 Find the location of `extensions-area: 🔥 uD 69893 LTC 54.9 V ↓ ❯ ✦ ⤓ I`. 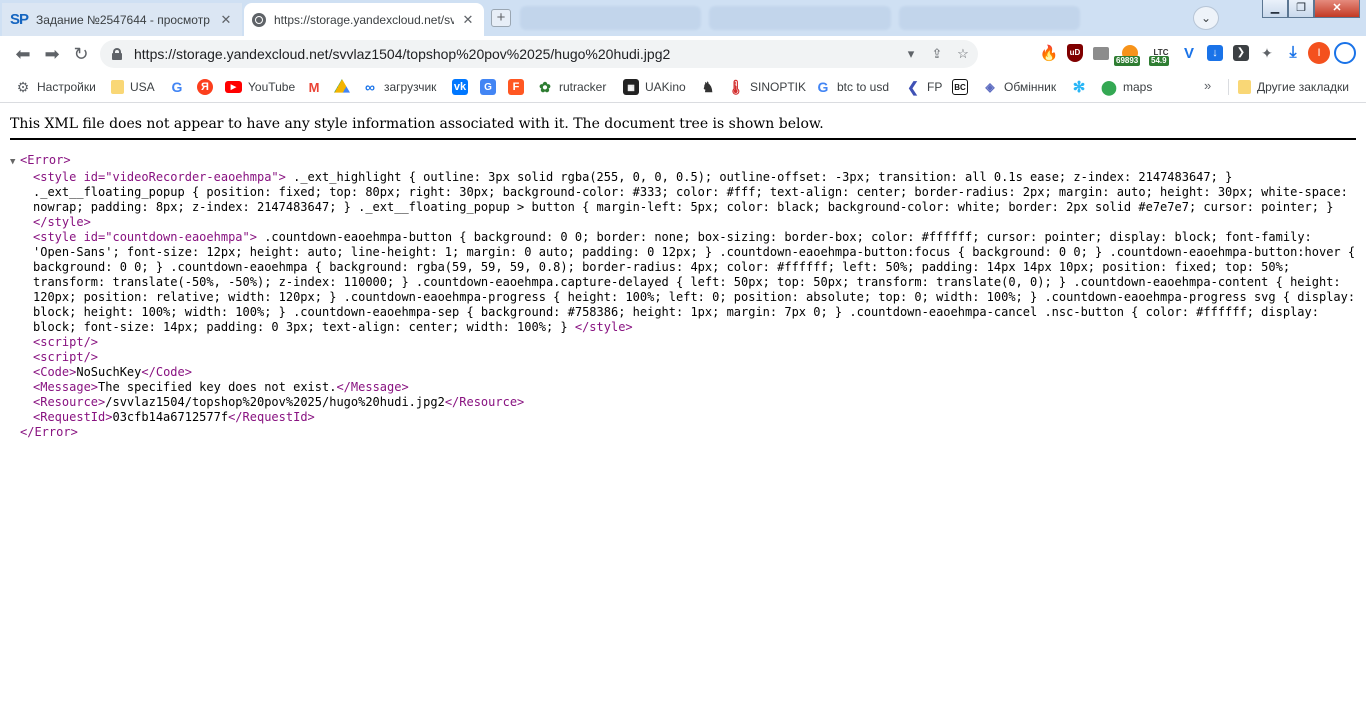

extensions-area: 🔥 uD 69893 LTC 54.9 V ↓ ❯ ✦ ⤓ I is located at coordinates (1197, 54).